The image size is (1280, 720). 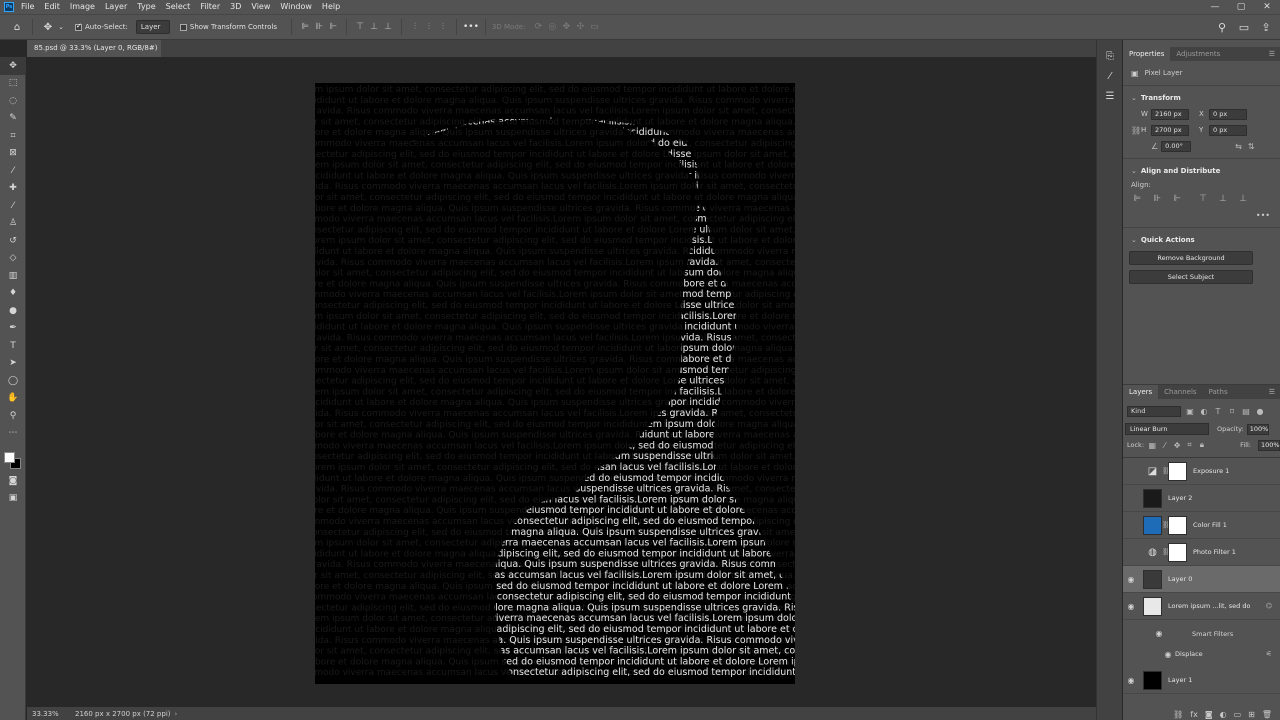 What do you see at coordinates (13, 66) in the screenshot?
I see `move-tool-icon: ✥` at bounding box center [13, 66].